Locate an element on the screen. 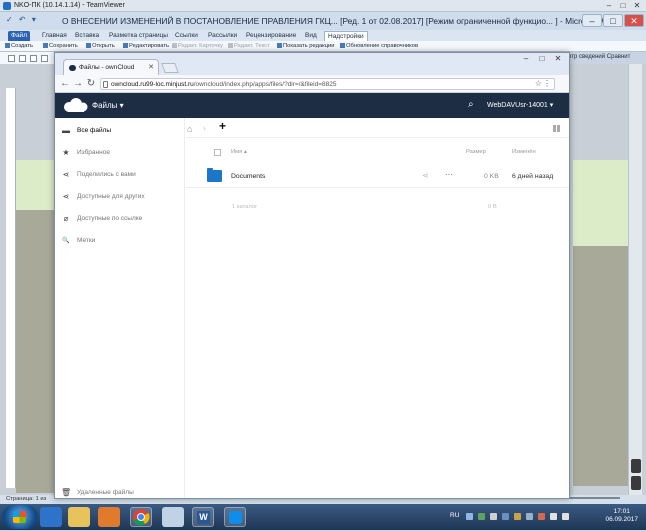 This screenshot has height=531, width=646. tab-review: Рецензирование is located at coordinates (271, 36).